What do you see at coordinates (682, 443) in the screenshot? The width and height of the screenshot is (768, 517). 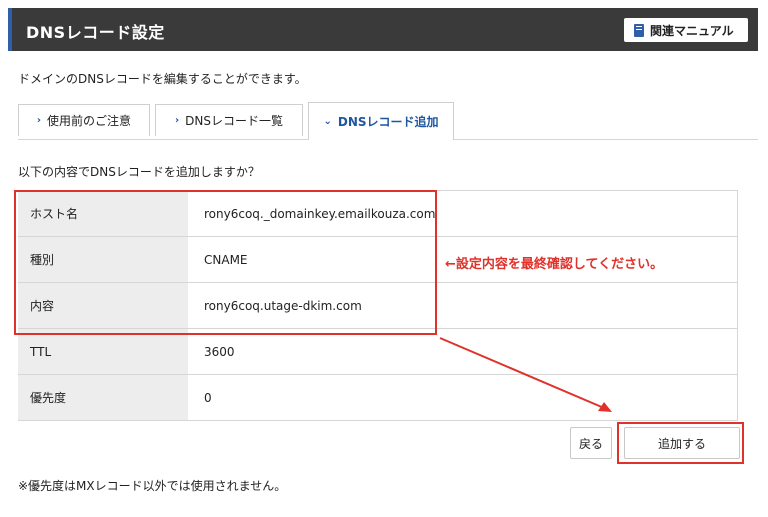 I see `add-record-button: 追加する` at bounding box center [682, 443].